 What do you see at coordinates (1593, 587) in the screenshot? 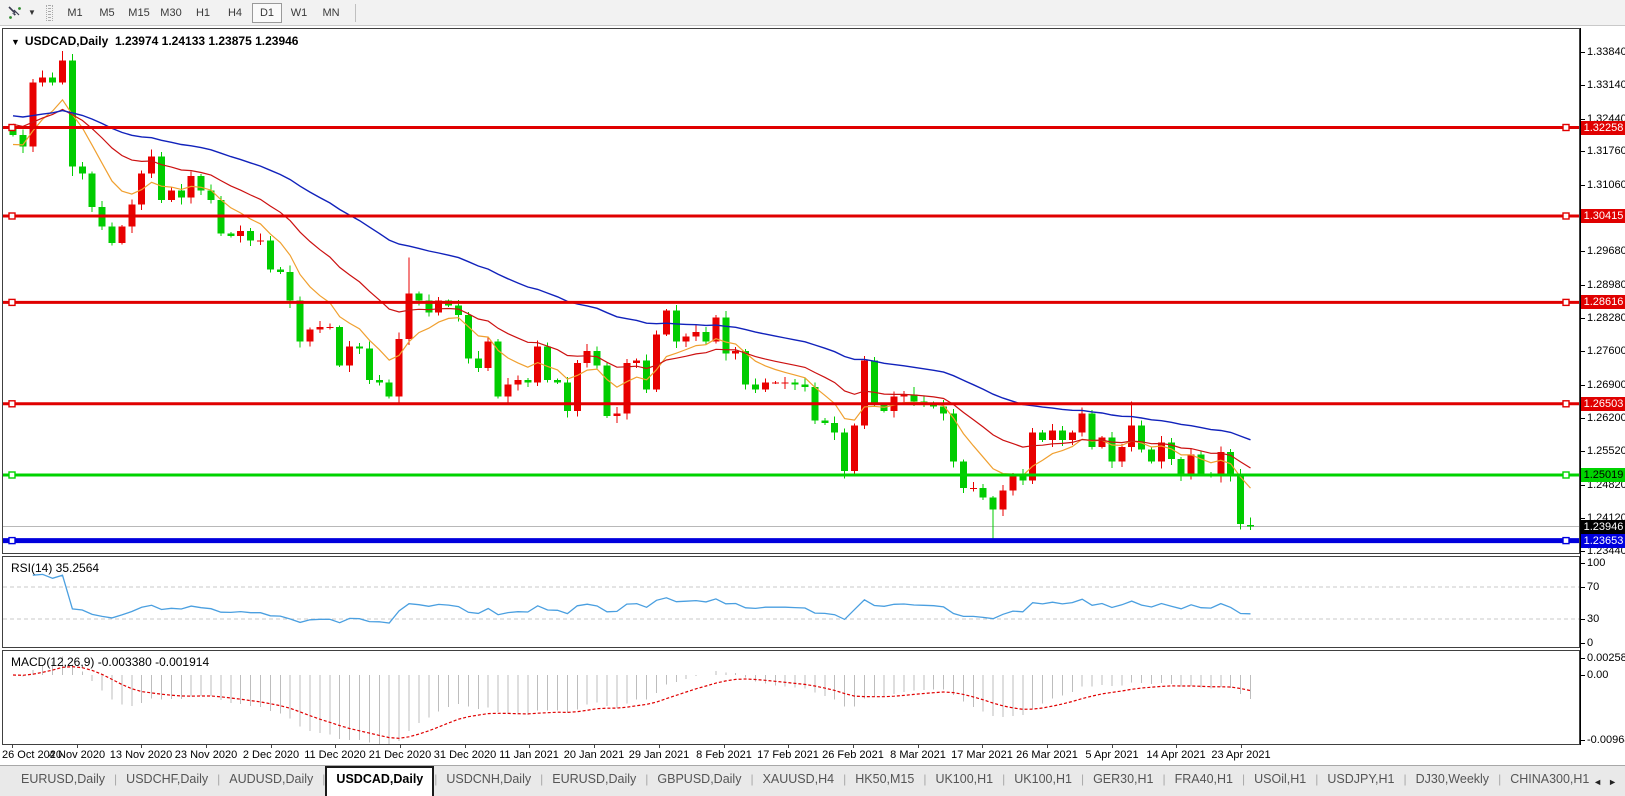
I see `rsi-tick: 70` at bounding box center [1593, 587].